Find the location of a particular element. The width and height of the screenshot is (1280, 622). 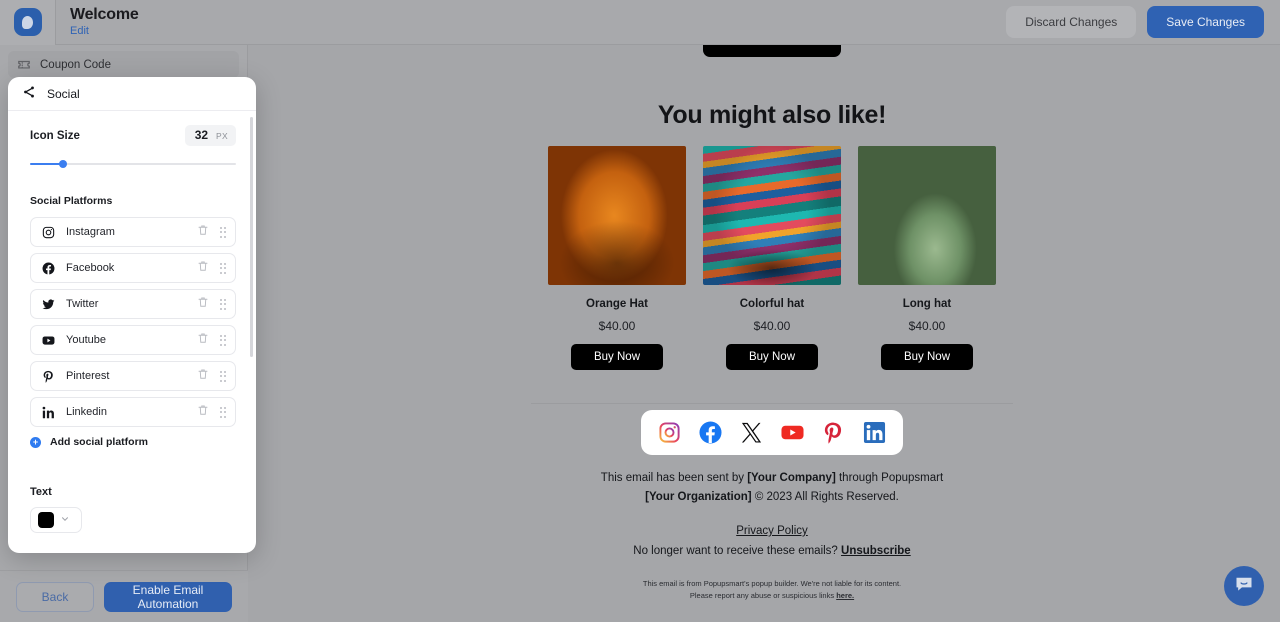

product-card: Long hat $40.00 Buy Now is located at coordinates (927, 258).